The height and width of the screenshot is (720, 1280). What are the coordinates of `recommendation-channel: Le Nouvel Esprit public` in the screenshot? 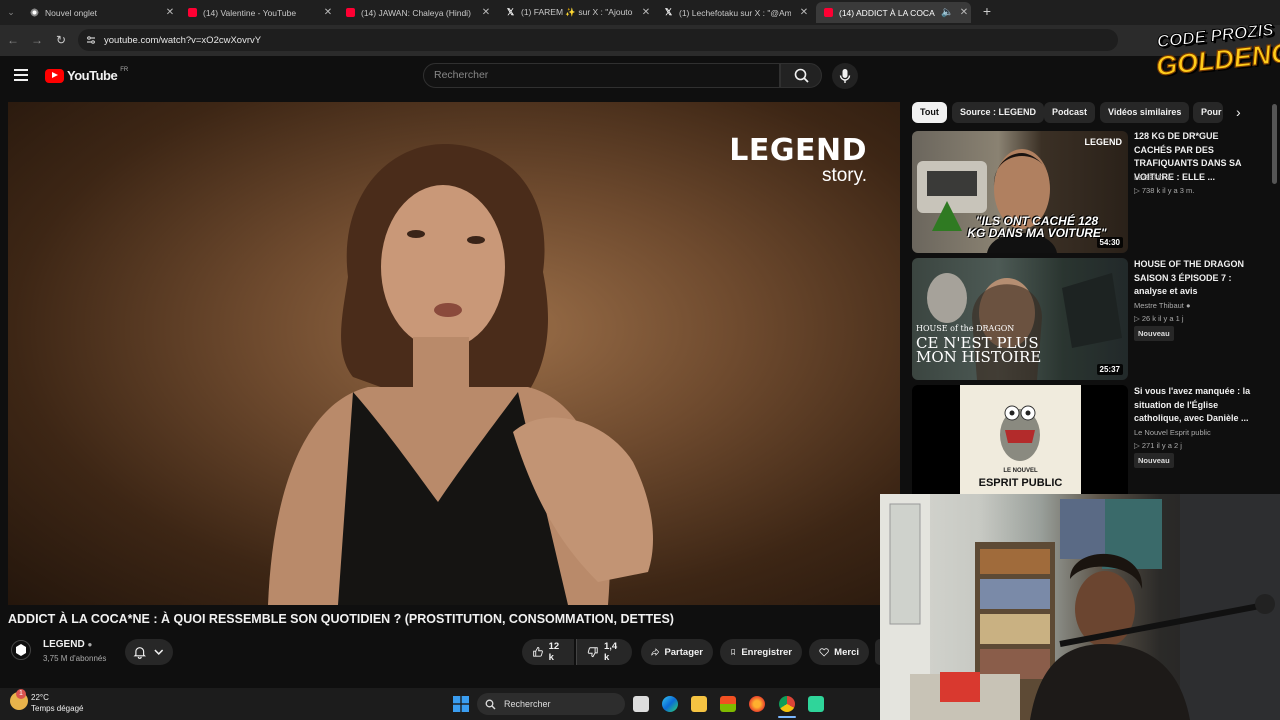 It's located at (1199, 432).